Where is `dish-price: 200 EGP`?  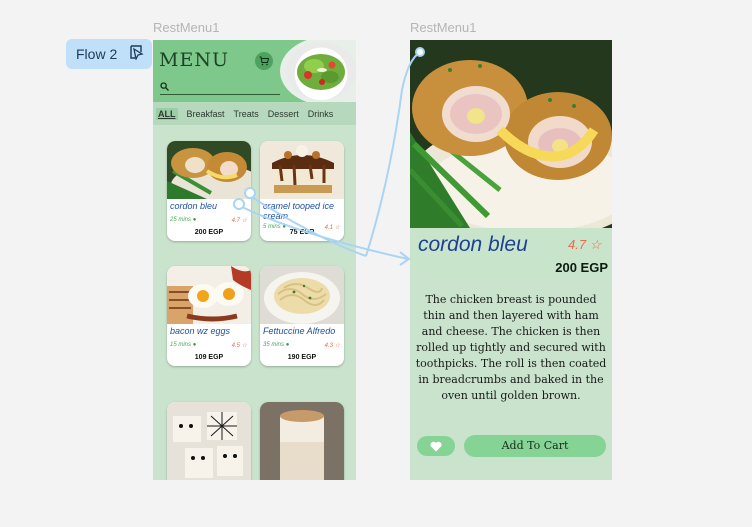
dish-price: 200 EGP is located at coordinates (581, 267).